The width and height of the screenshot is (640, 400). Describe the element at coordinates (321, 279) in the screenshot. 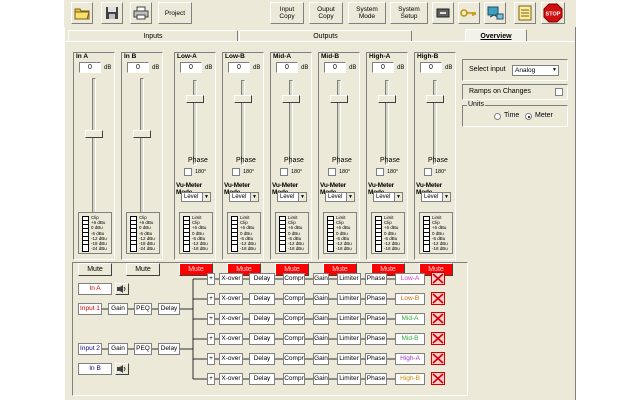

I see `output-0-chain-block-3: Gain` at that location.